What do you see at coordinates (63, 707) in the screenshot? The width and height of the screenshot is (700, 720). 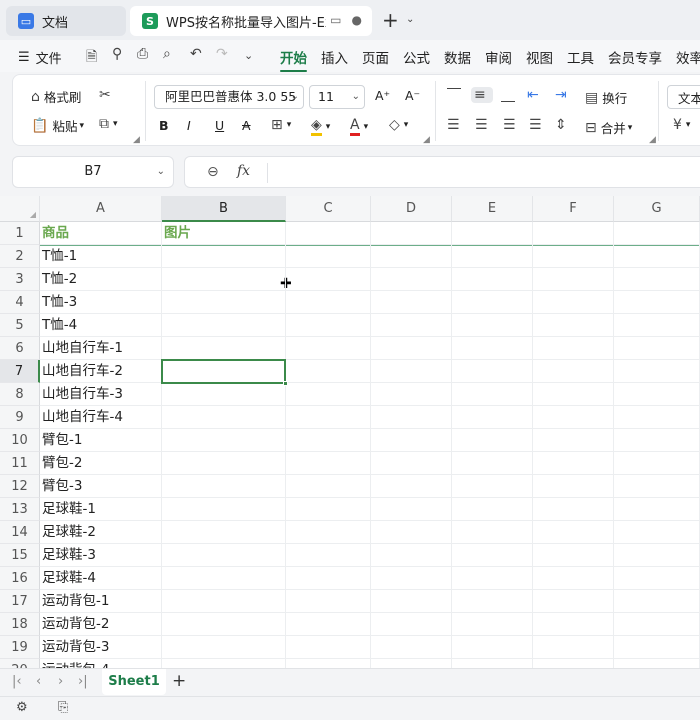 I see `sheet-view-icon: ⎘` at bounding box center [63, 707].